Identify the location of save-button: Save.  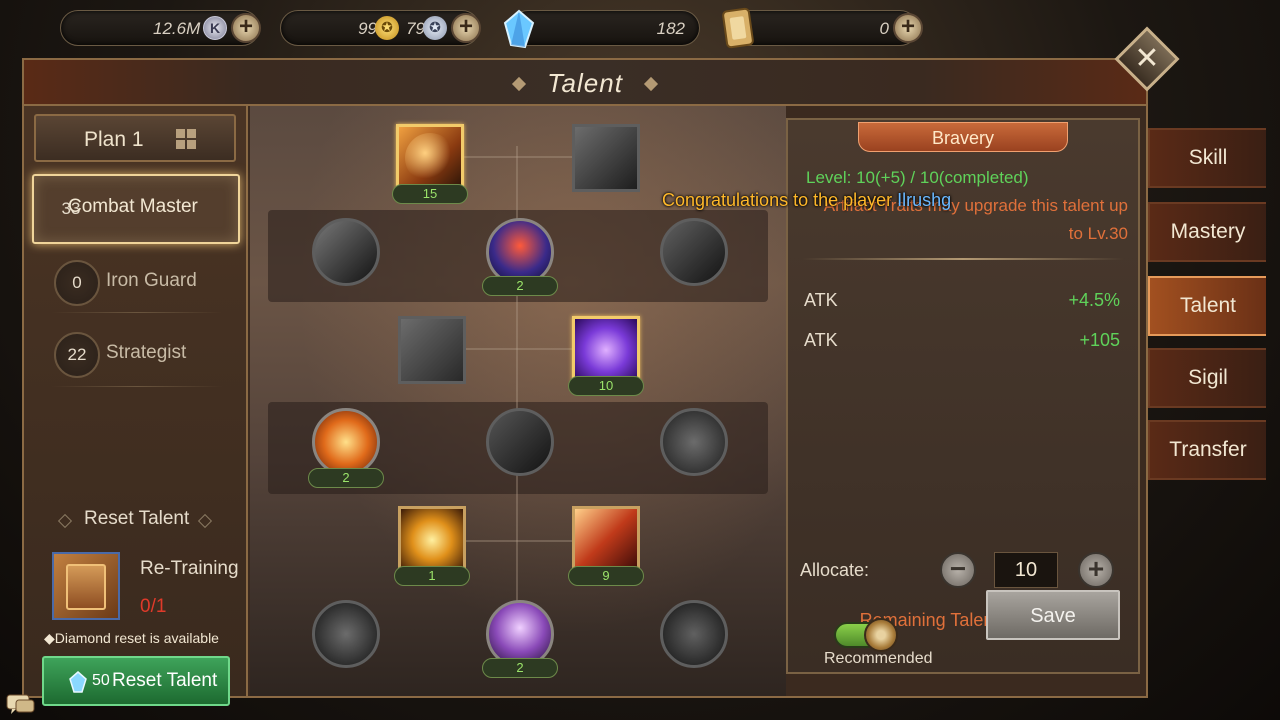
(1053, 615).